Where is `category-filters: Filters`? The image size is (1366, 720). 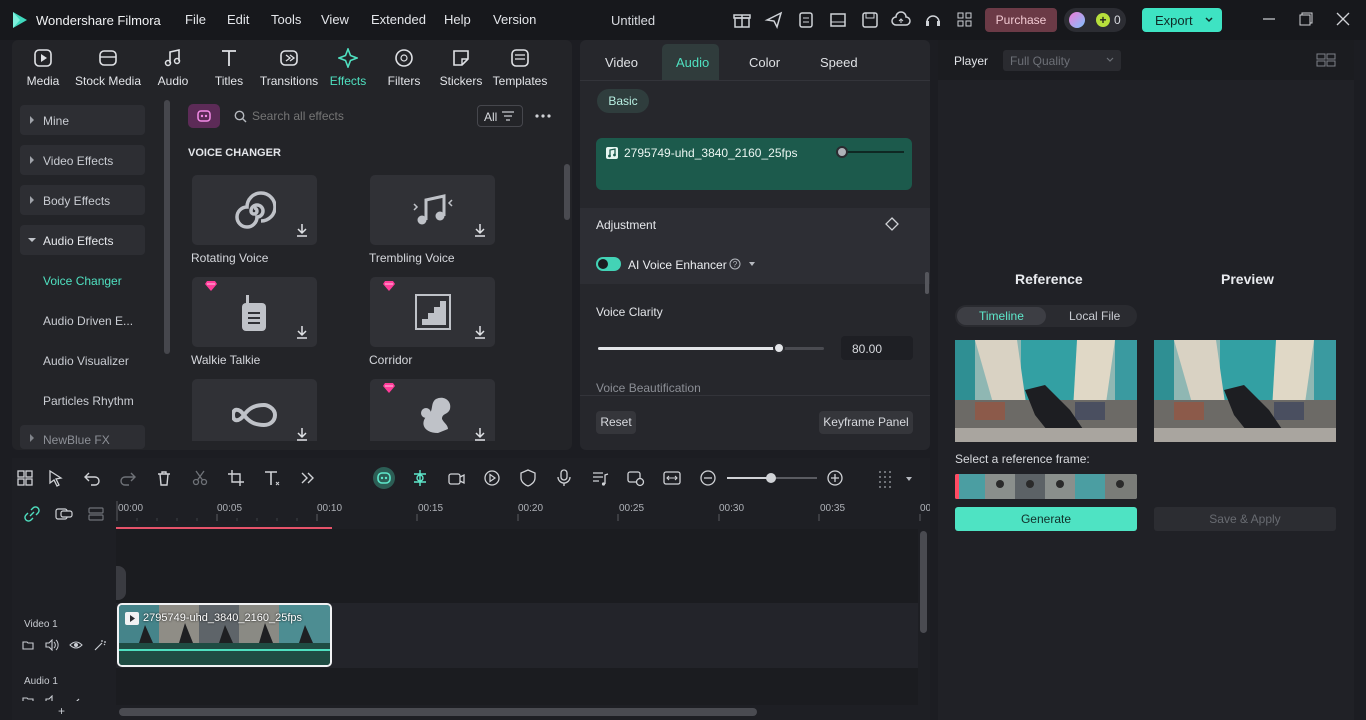
category-filters: Filters is located at coordinates (404, 70).